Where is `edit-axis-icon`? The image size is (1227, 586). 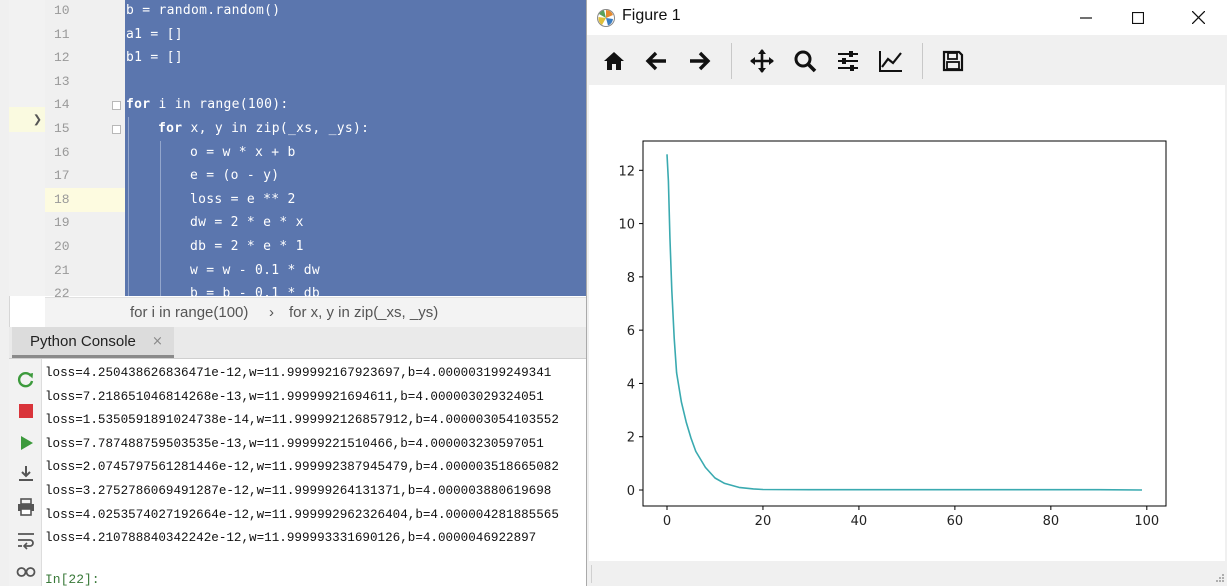 edit-axis-icon is located at coordinates (890, 61).